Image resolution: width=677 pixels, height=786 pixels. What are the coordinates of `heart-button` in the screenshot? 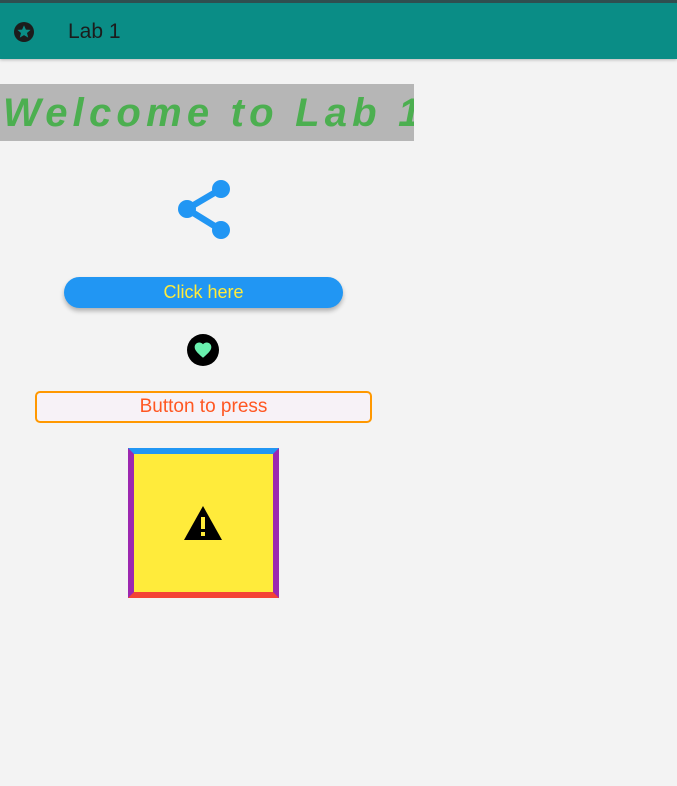 It's located at (203, 350).